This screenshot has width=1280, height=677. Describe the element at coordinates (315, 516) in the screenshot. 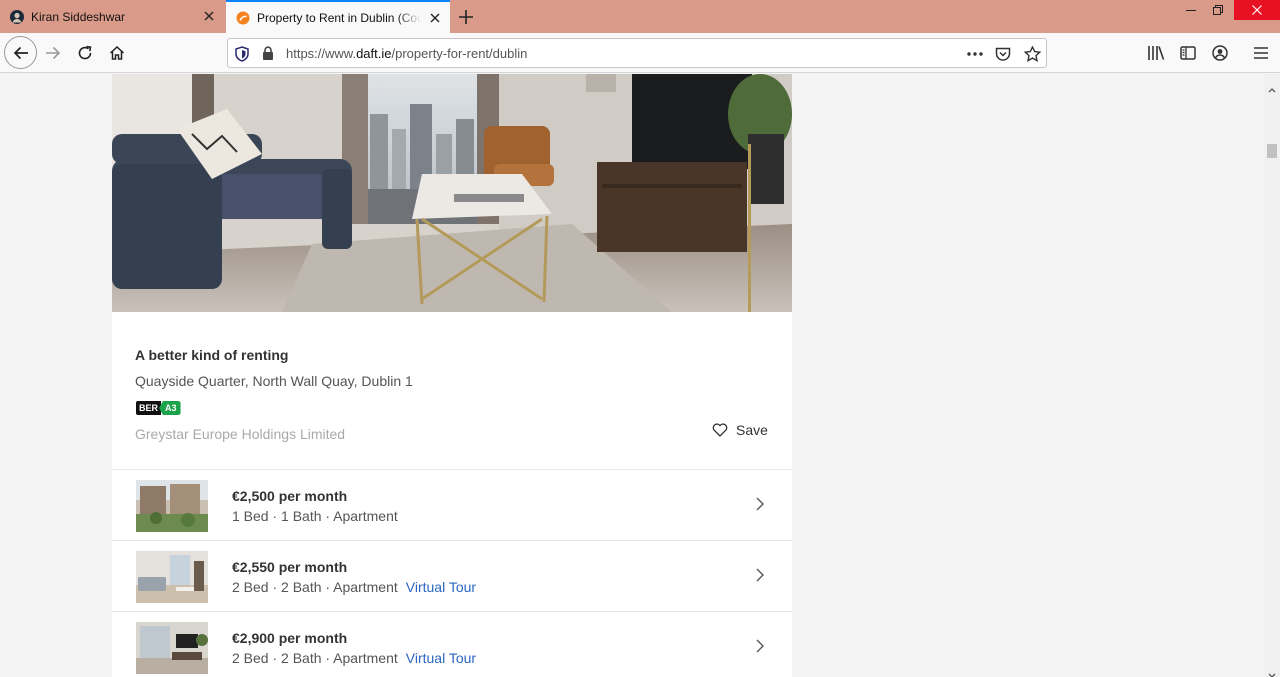

I see `unit-details: 1 Bed · 1 Bath · Apartment` at that location.